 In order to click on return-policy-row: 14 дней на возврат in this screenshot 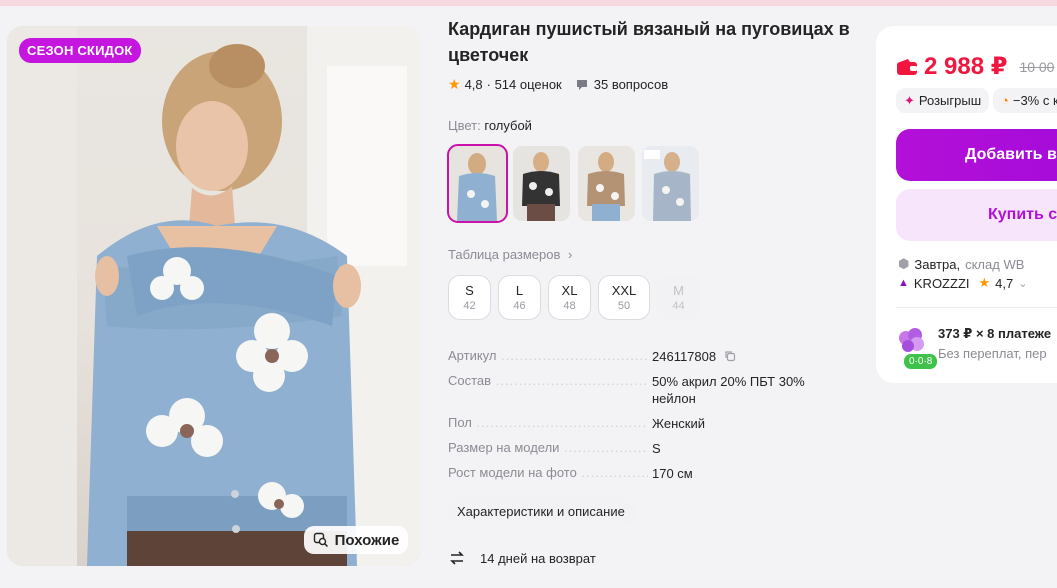, I will do `click(522, 558)`.